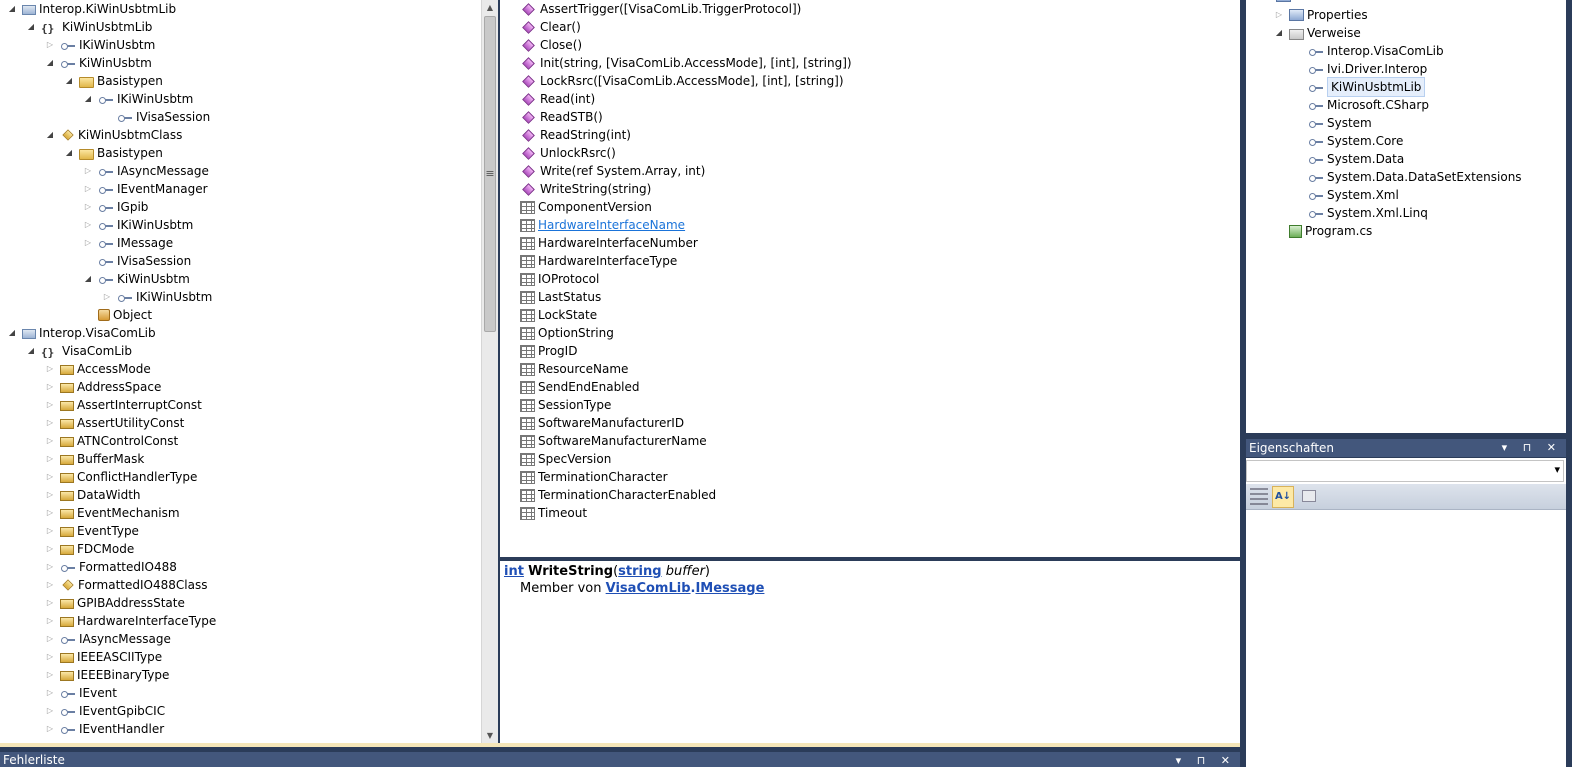 The image size is (1572, 767). Describe the element at coordinates (575, 135) in the screenshot. I see `member-method-item: ReadString(int)` at that location.